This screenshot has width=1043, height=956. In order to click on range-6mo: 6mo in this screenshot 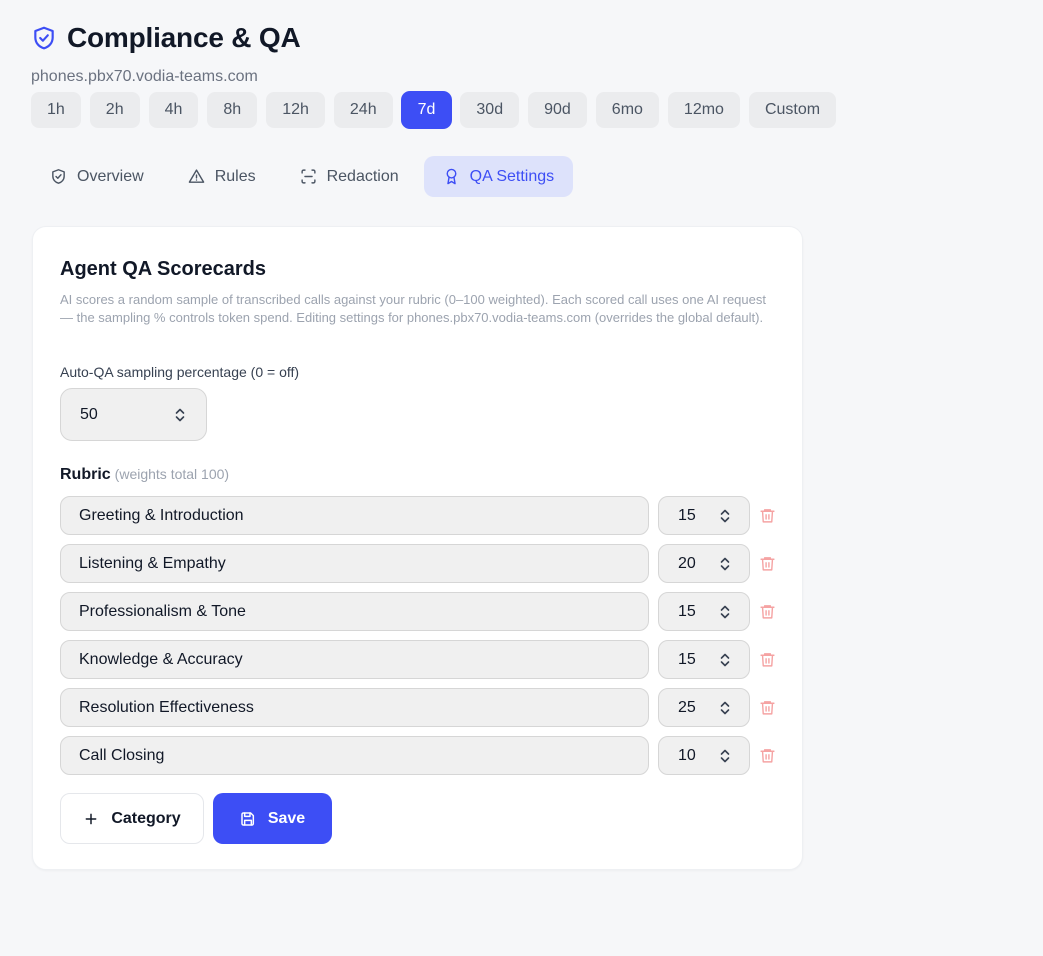, I will do `click(627, 110)`.